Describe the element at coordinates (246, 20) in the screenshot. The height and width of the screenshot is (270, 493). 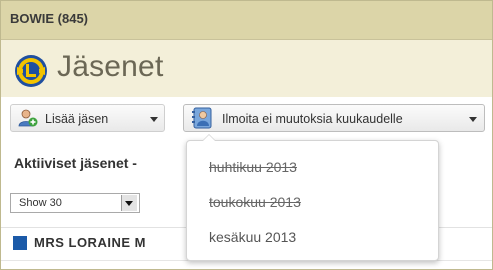
I see `club-bar: BOWIE (845)` at that location.